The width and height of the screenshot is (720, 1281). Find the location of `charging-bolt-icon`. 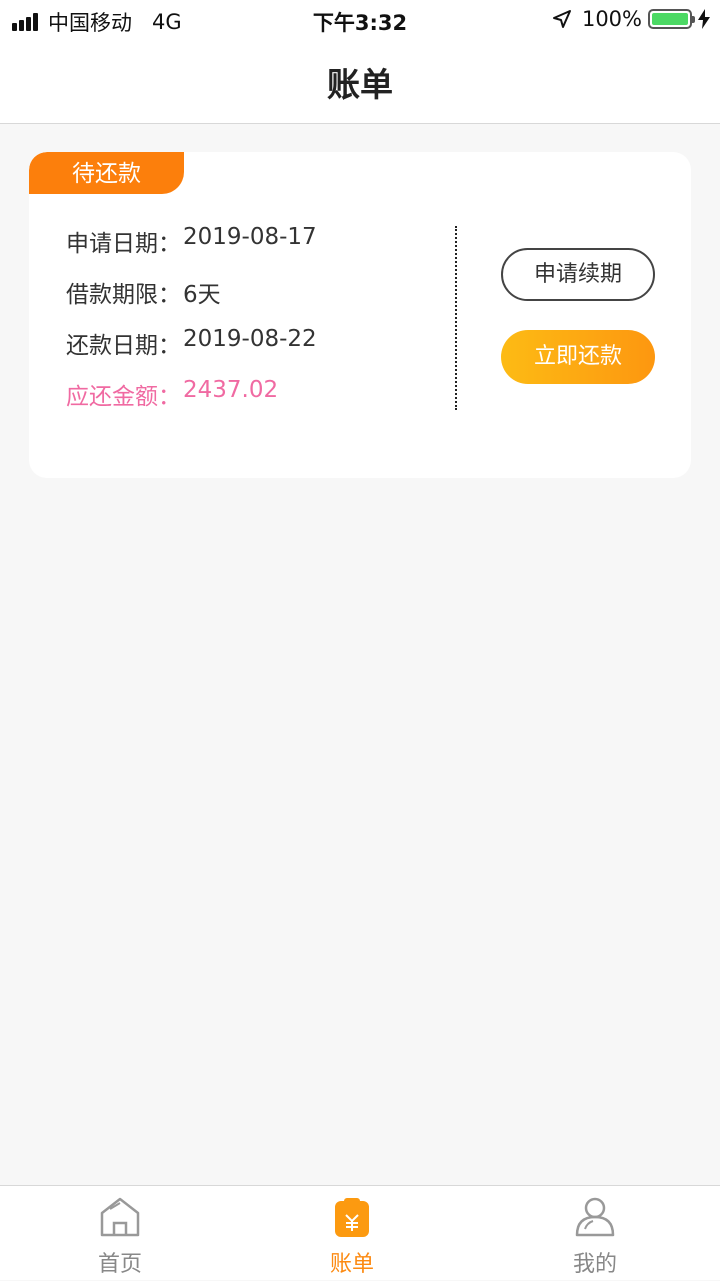

charging-bolt-icon is located at coordinates (704, 19).